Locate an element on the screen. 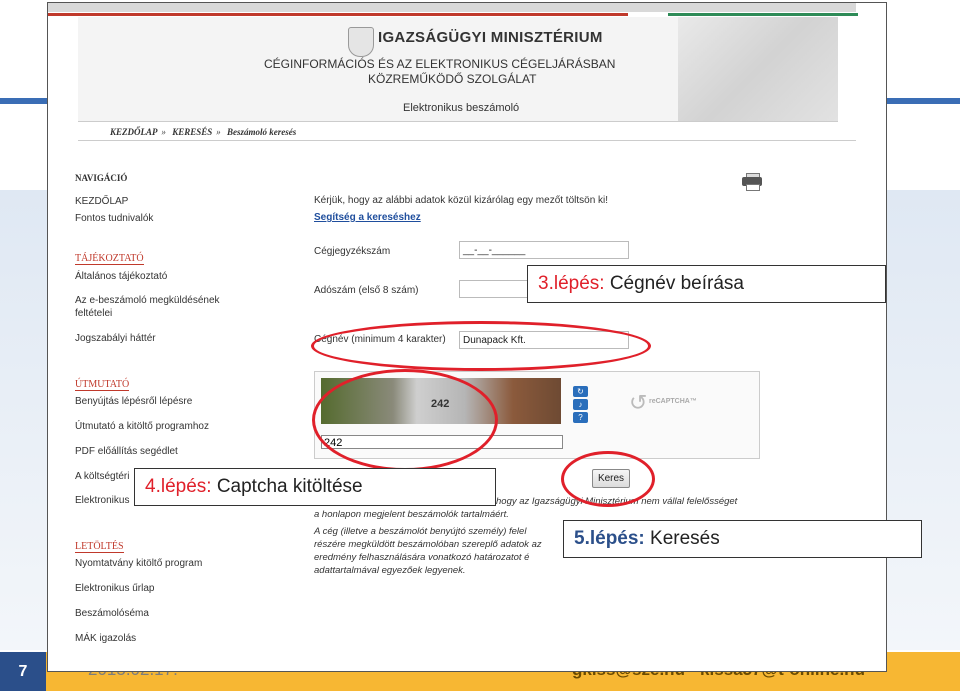 The width and height of the screenshot is (960, 691). recaptcha-logo: ↺ reCAPTCHA™ is located at coordinates (664, 405).